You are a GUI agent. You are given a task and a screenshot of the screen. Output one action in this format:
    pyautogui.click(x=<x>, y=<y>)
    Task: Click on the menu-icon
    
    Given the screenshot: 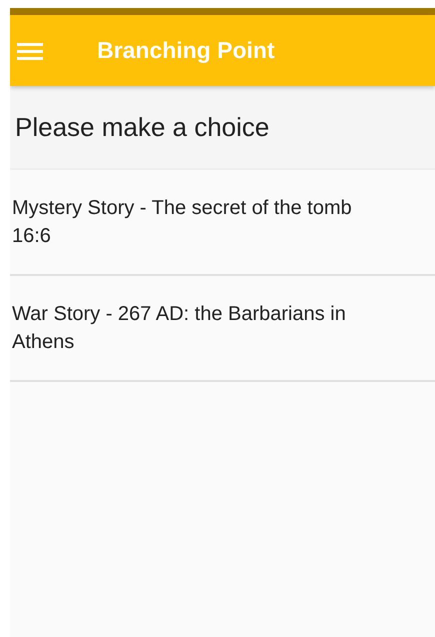 What is the action you would take?
    pyautogui.click(x=30, y=50)
    